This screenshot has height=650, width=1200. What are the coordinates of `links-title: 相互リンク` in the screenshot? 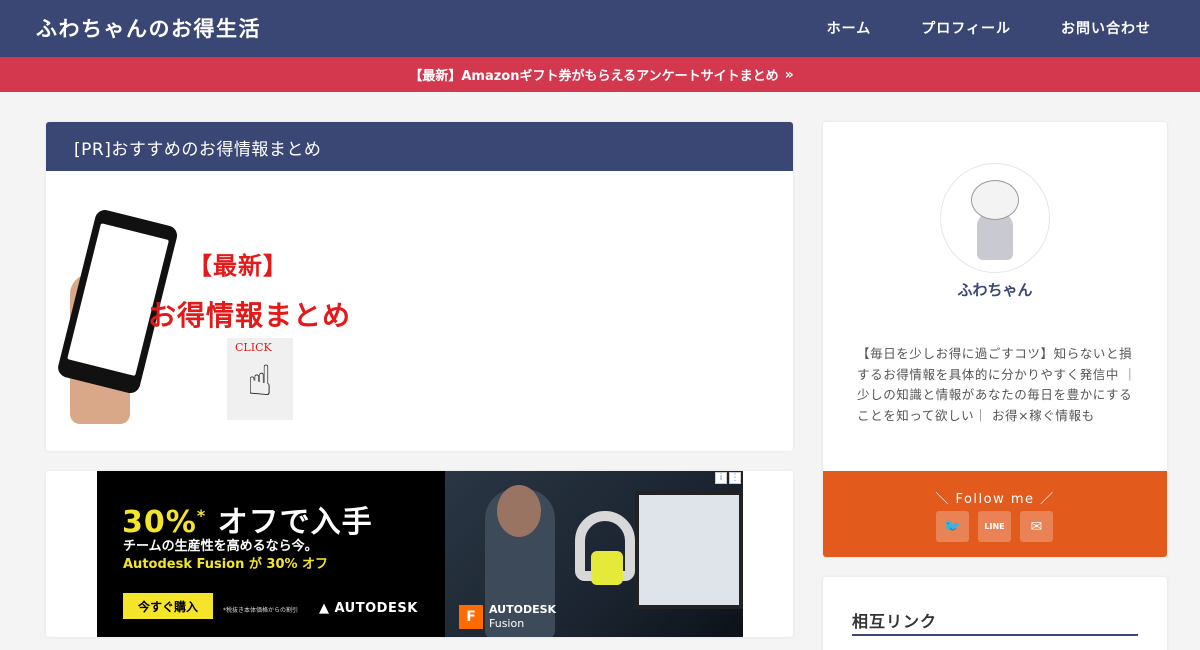 It's located at (895, 621).